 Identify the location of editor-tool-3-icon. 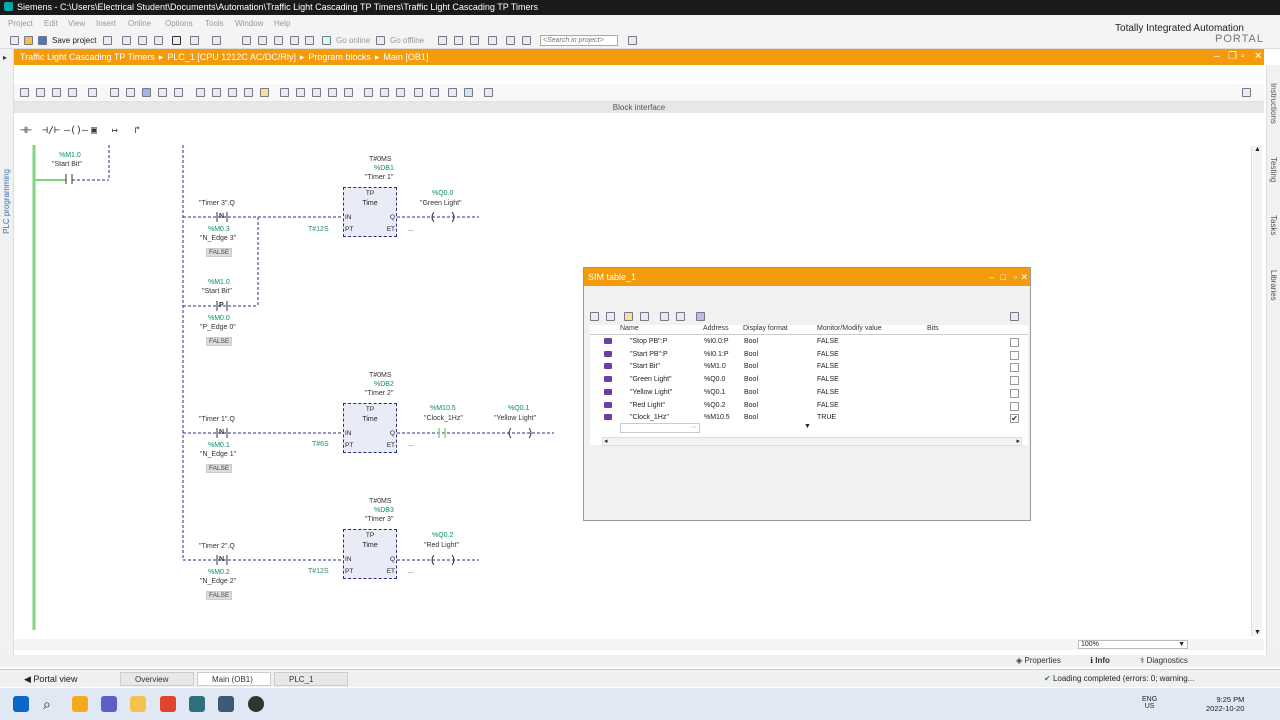
(56, 92).